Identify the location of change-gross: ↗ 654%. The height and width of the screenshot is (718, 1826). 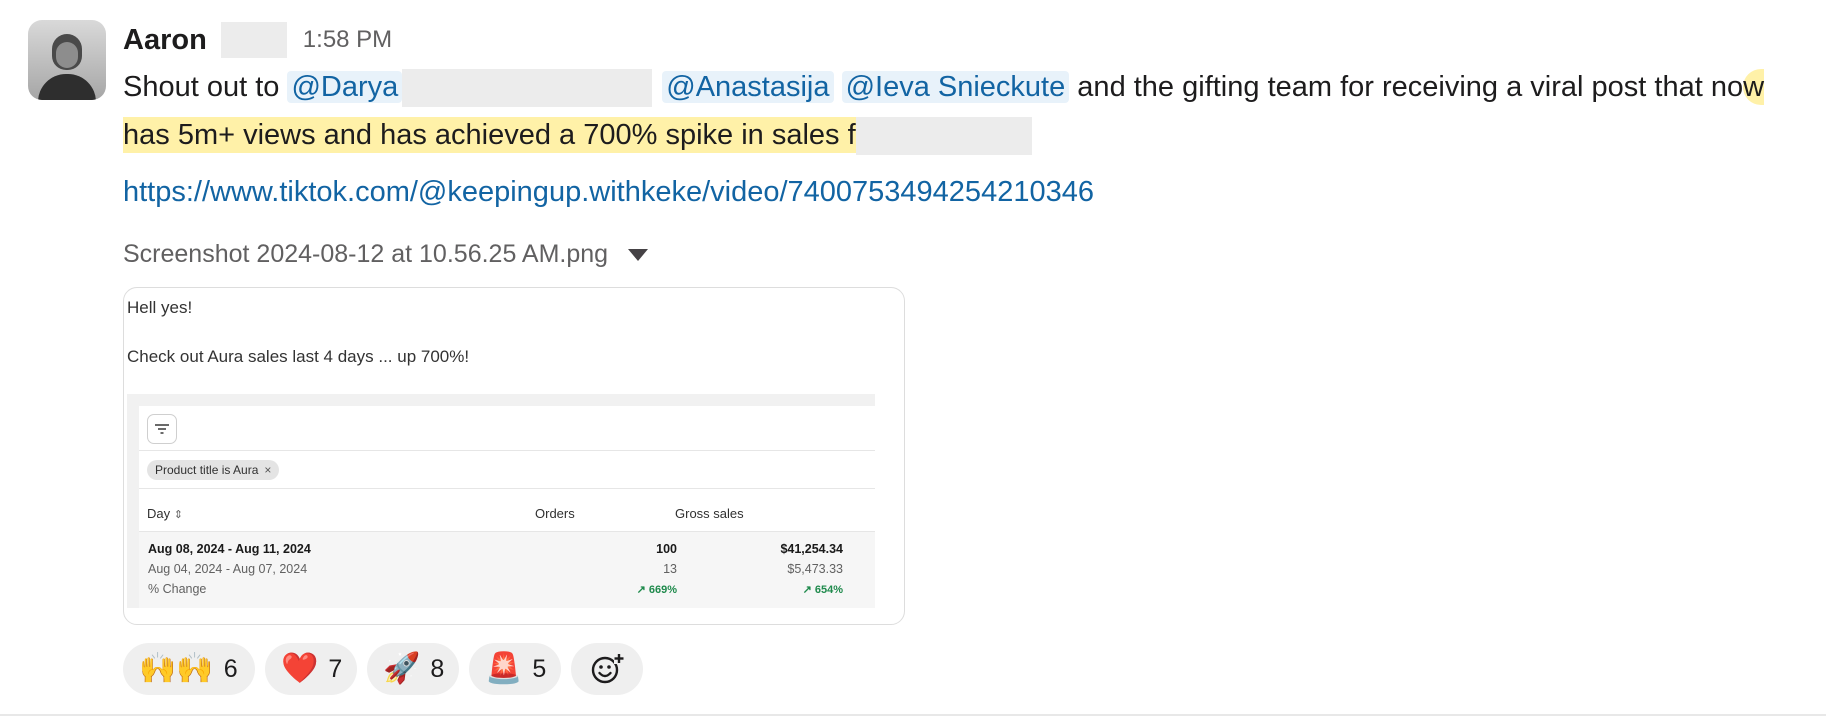
(822, 590).